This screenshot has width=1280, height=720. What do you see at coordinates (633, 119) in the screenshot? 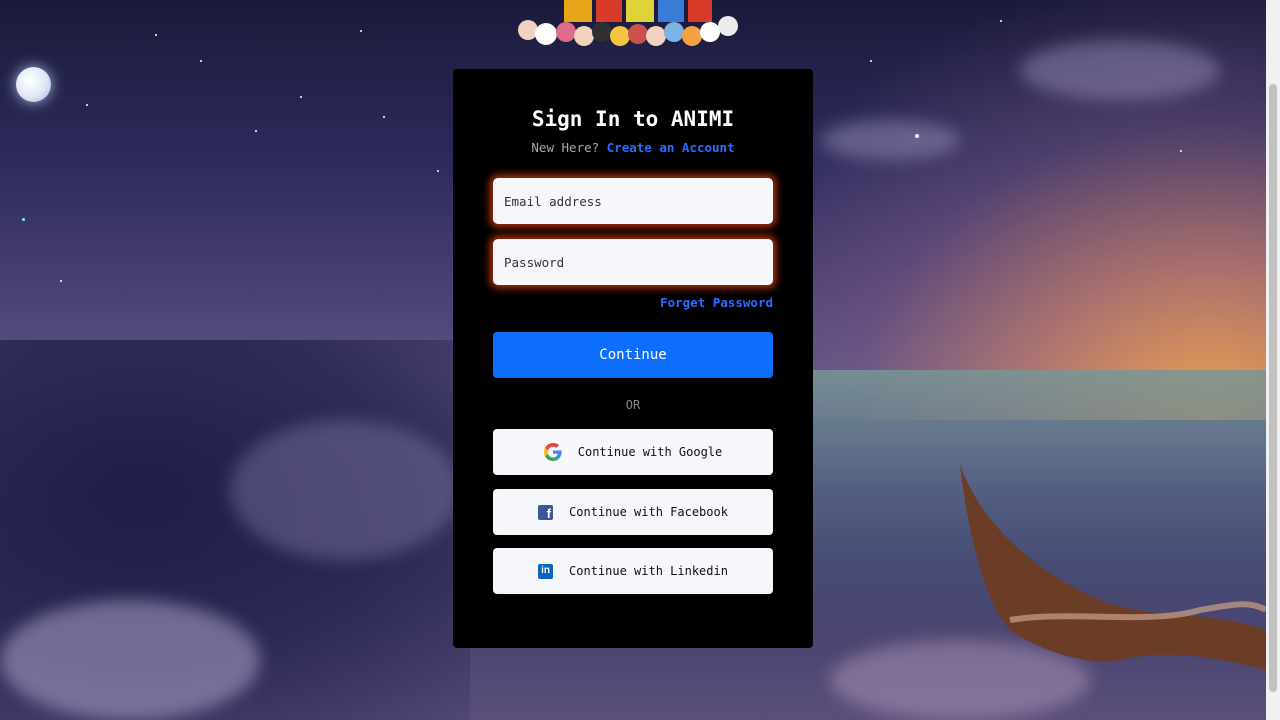
I see `page-title: Sign In to ANIMI` at bounding box center [633, 119].